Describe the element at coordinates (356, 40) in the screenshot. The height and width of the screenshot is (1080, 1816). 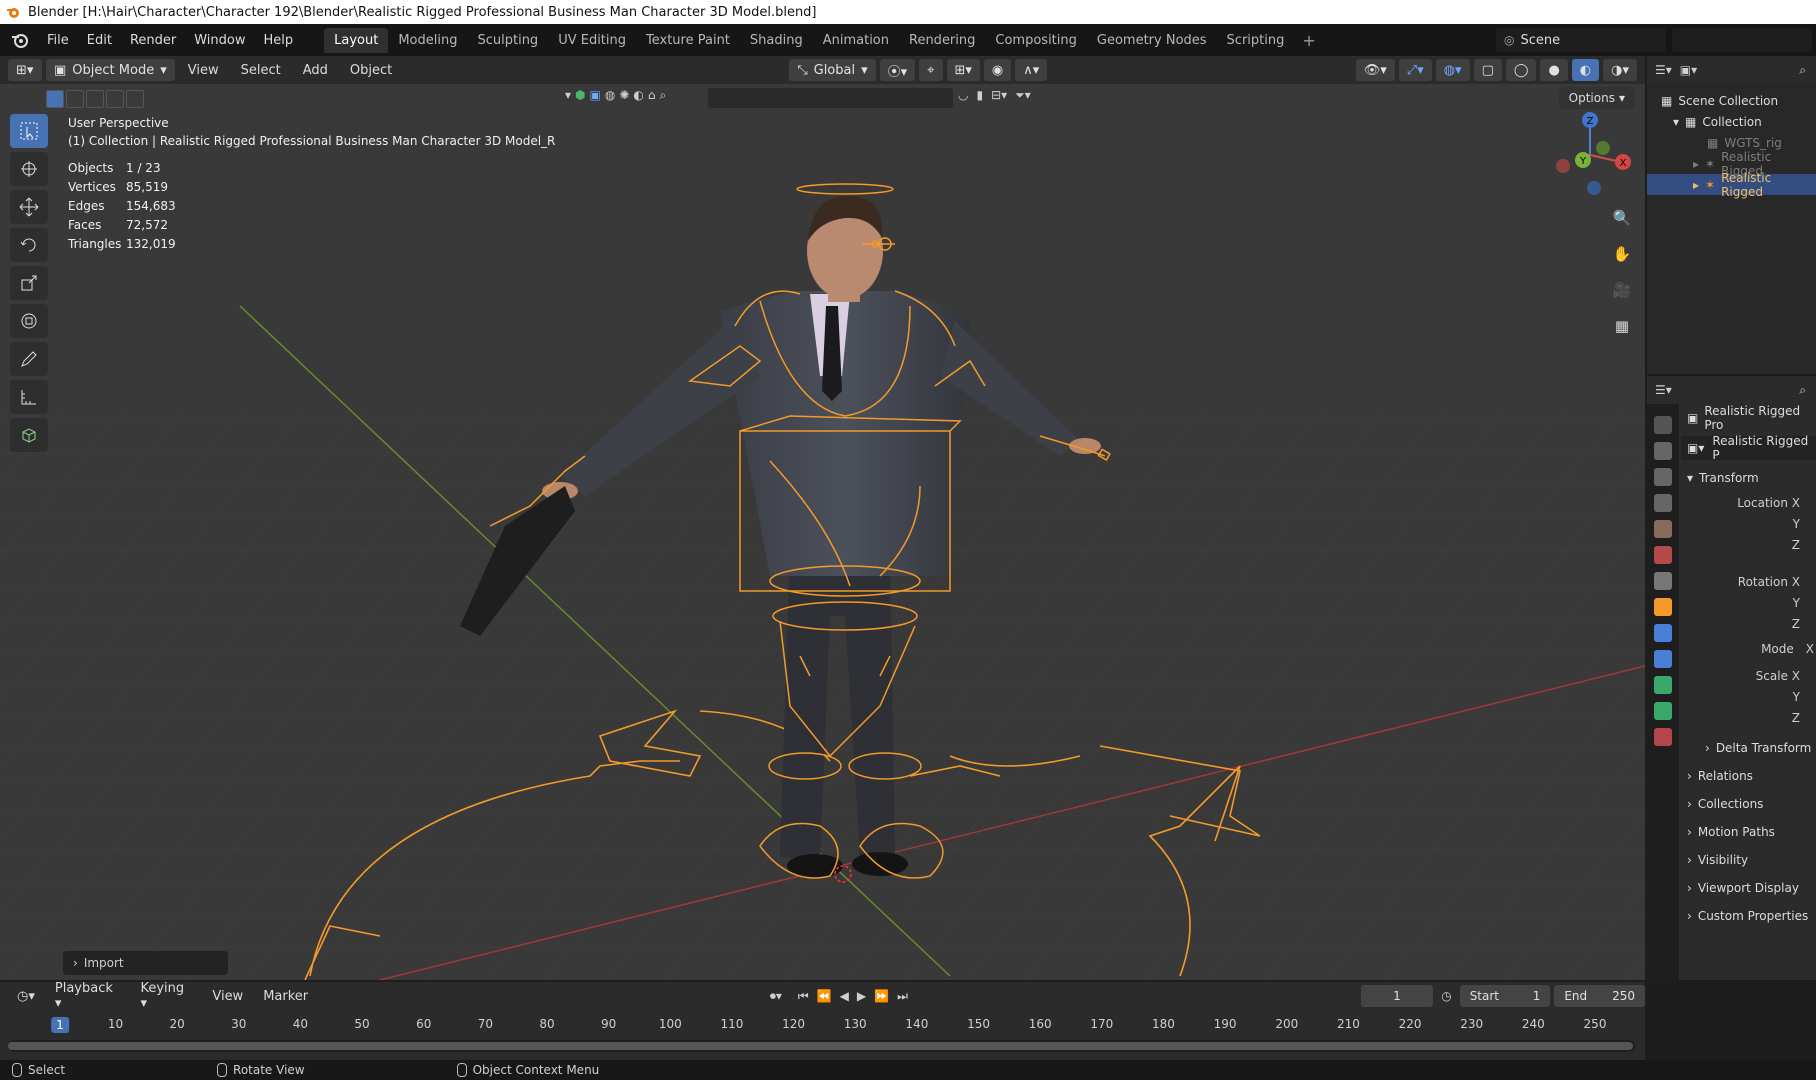
I see `tab-layout: Layout` at that location.